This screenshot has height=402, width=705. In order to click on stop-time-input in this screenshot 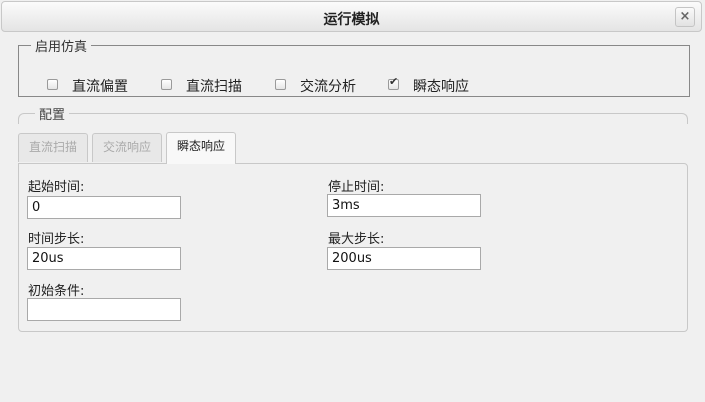, I will do `click(404, 205)`.